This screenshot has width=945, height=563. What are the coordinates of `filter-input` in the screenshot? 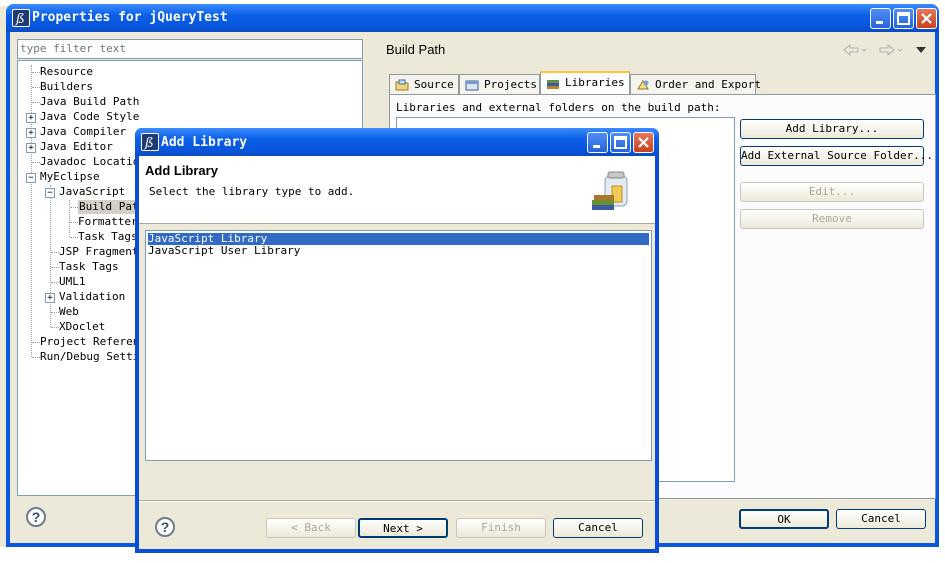 It's located at (190, 48).